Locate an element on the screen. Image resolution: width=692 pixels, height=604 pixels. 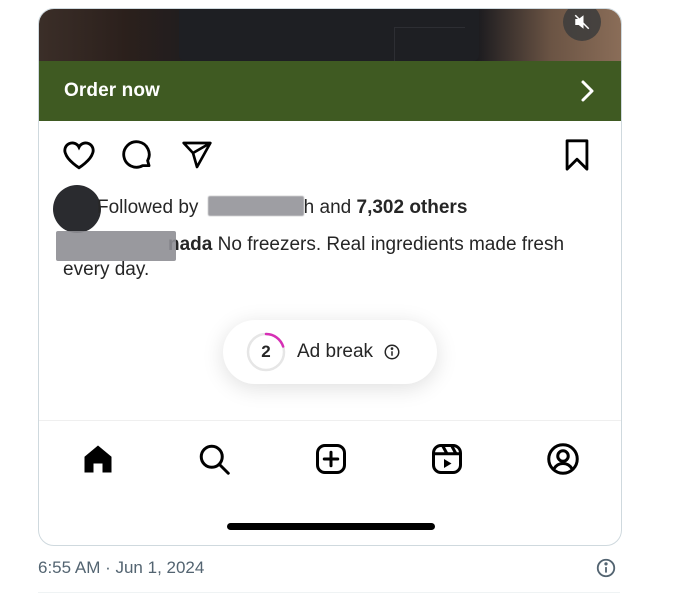
ad-break-pill: 2 Ad break is located at coordinates (330, 352).